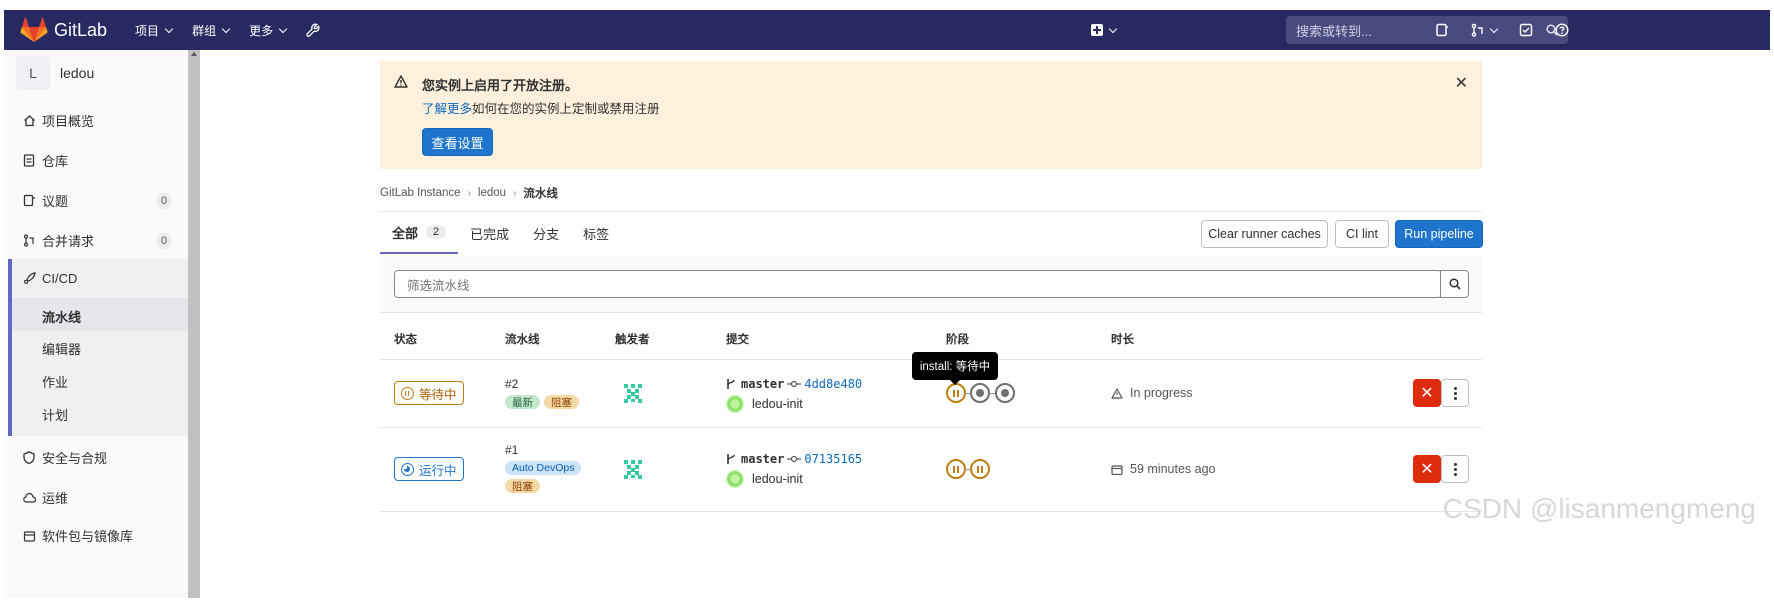 This screenshot has height=602, width=1774. What do you see at coordinates (632, 340) in the screenshot?
I see `column-header-triggerer: 触发者` at bounding box center [632, 340].